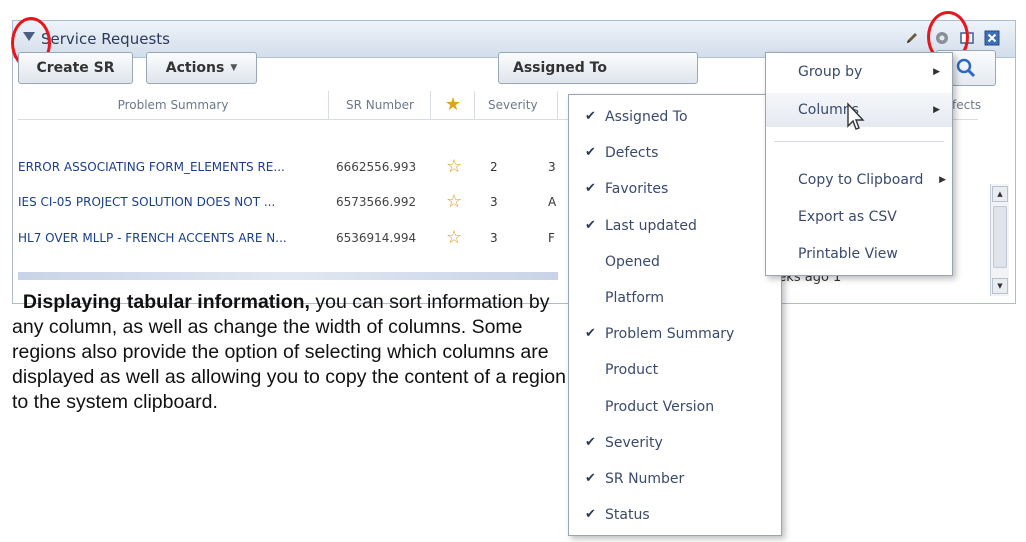 Image resolution: width=1026 pixels, height=542 pixels. What do you see at coordinates (856, 116) in the screenshot?
I see `mouse-pointer-icon` at bounding box center [856, 116].